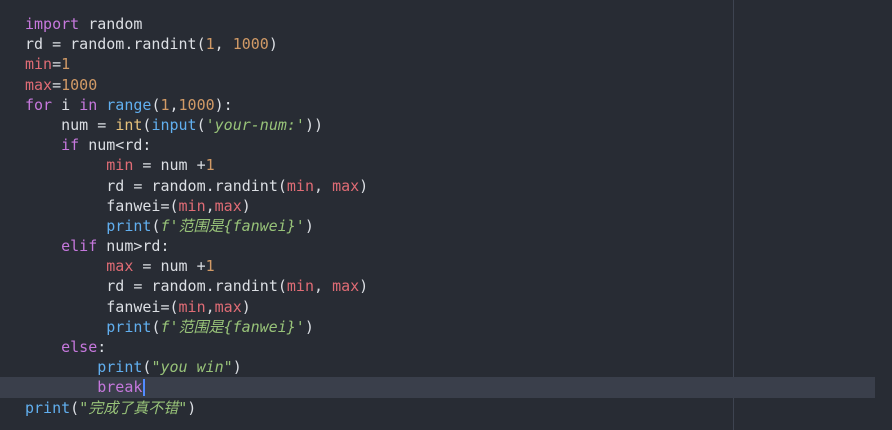  Describe the element at coordinates (450, 408) in the screenshot. I see `code-line: print("完成了真不错")` at that location.